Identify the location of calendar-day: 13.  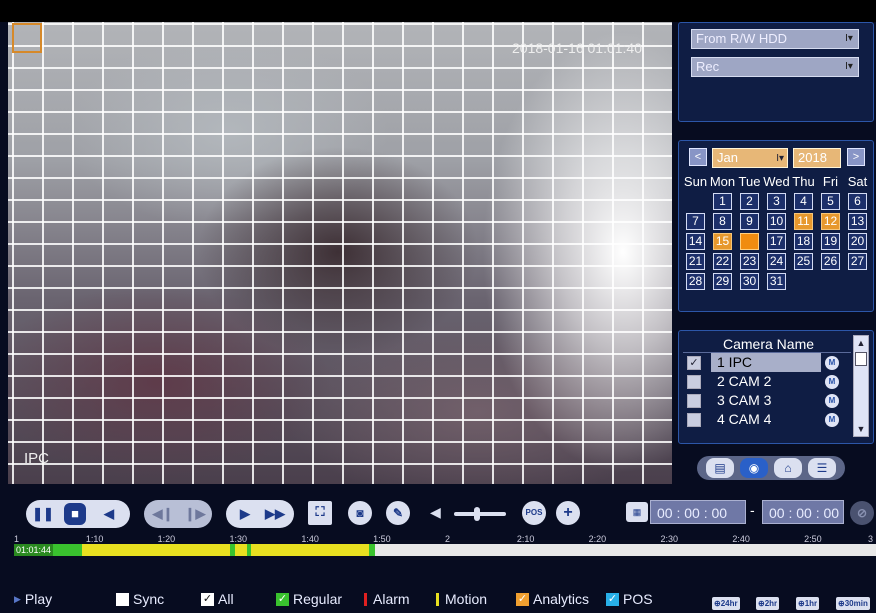
(857, 221).